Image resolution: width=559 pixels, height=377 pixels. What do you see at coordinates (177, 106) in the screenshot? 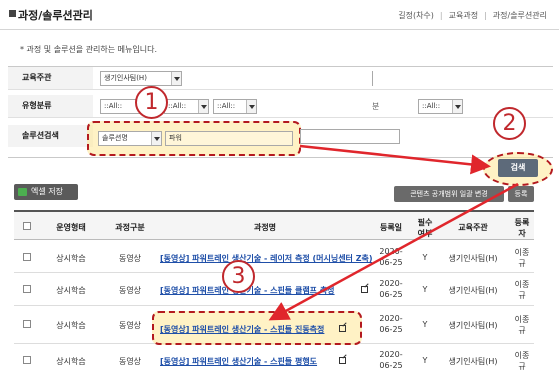
I see `type-select-2-value: ::All::` at bounding box center [177, 106].